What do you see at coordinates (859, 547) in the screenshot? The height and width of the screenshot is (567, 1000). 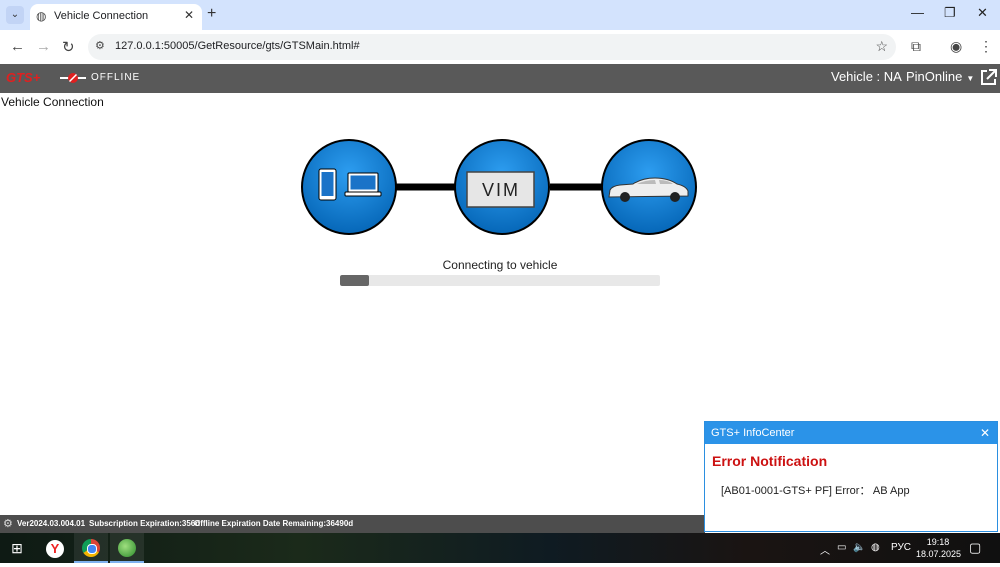 I see `volume-icon: 🔈` at bounding box center [859, 547].